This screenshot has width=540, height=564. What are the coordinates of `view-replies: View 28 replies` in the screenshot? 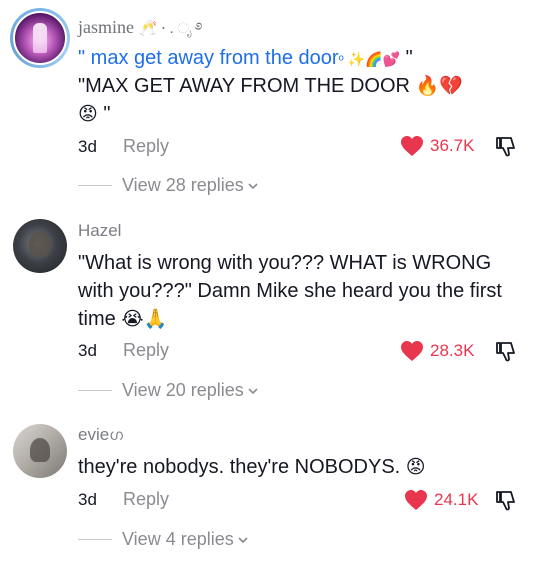 It's located at (168, 185).